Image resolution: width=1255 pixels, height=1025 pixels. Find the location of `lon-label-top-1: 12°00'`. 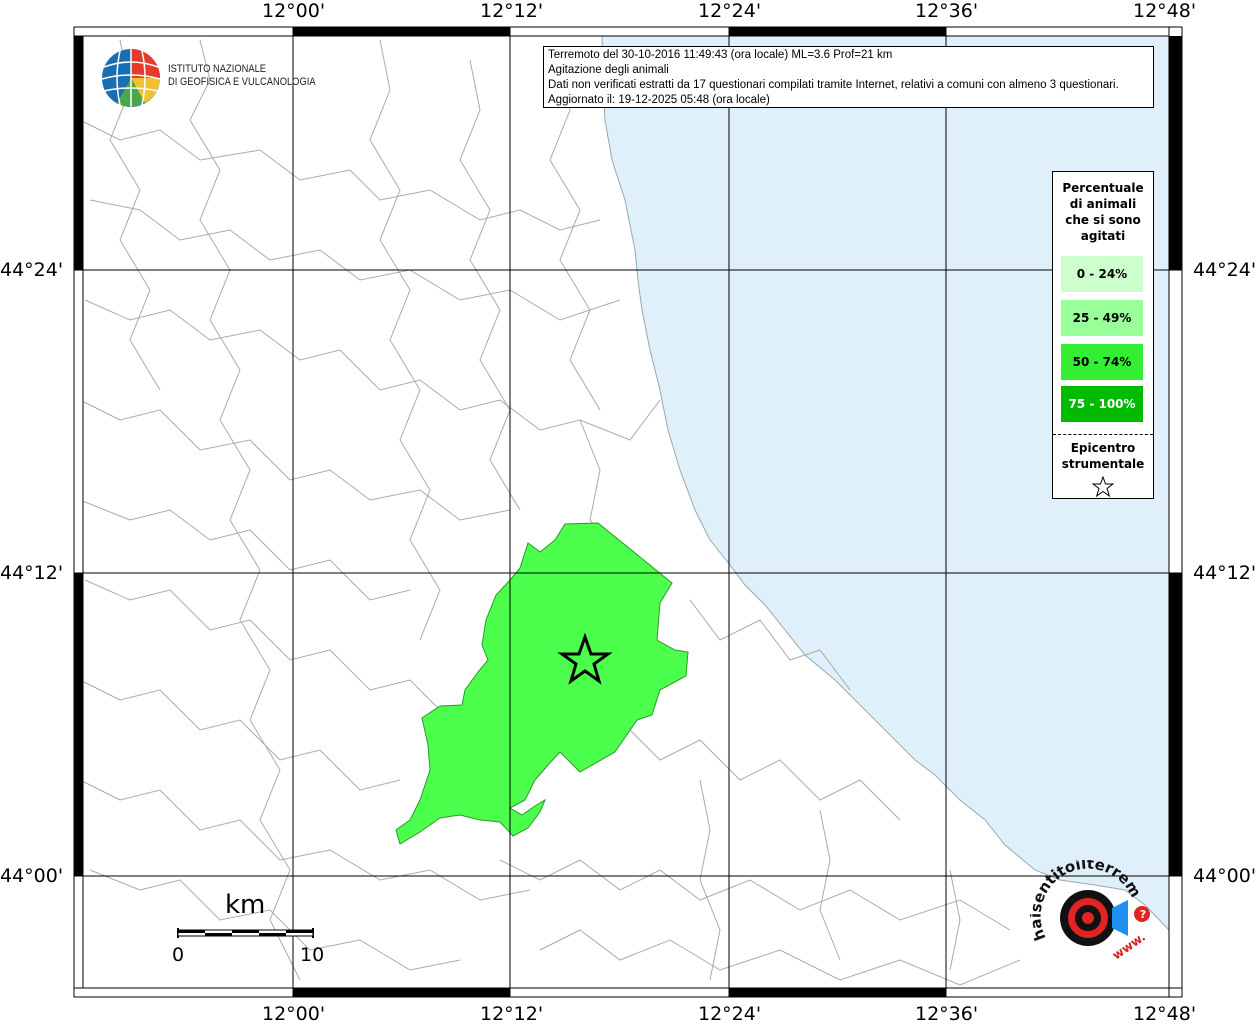

lon-label-top-1: 12°00' is located at coordinates (294, 11).